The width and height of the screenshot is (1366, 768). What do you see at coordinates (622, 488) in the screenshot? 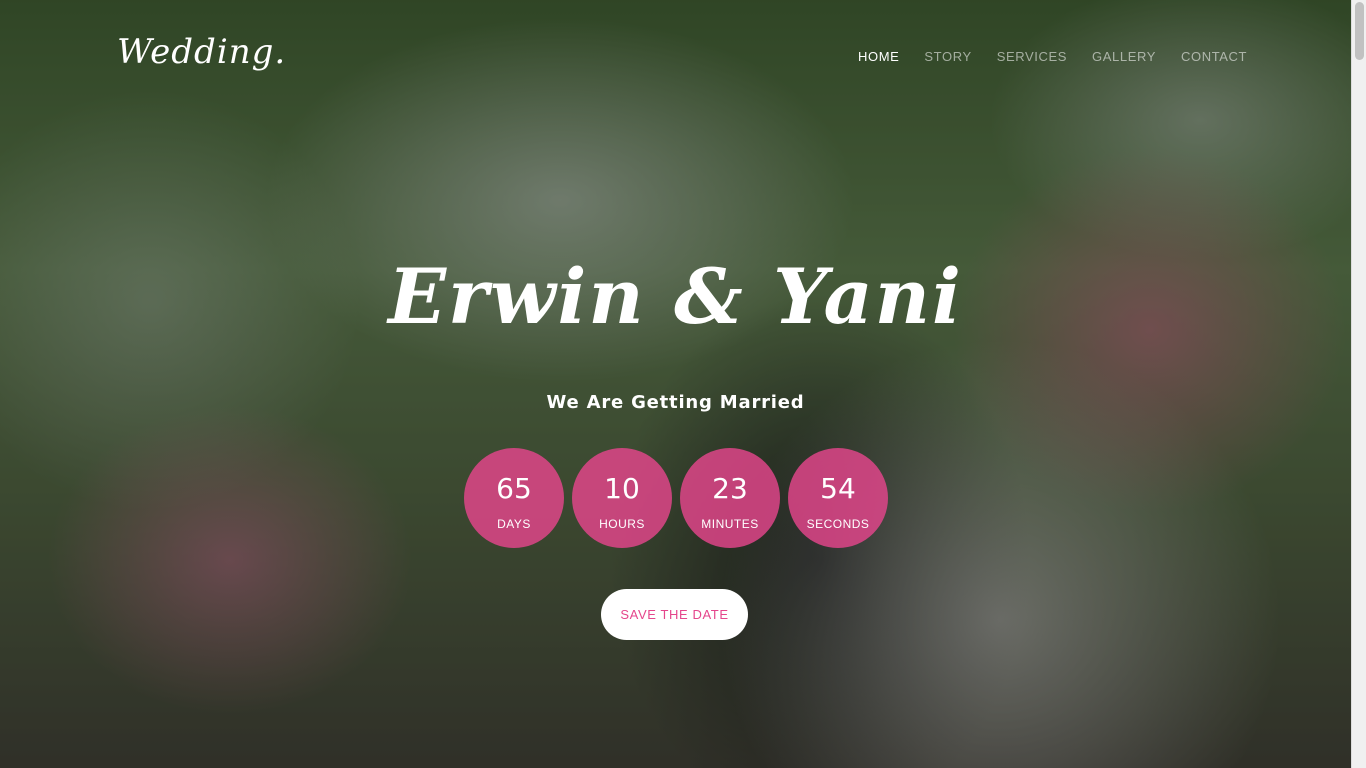
I see `countdown-hours-value: 10` at bounding box center [622, 488].